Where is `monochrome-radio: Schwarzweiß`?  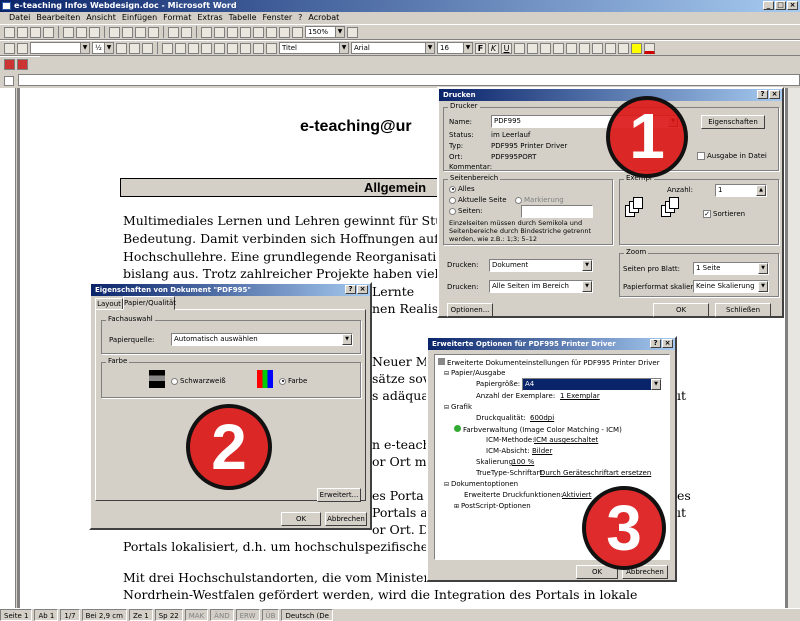
monochrome-radio: Schwarzweiß is located at coordinates (198, 381).